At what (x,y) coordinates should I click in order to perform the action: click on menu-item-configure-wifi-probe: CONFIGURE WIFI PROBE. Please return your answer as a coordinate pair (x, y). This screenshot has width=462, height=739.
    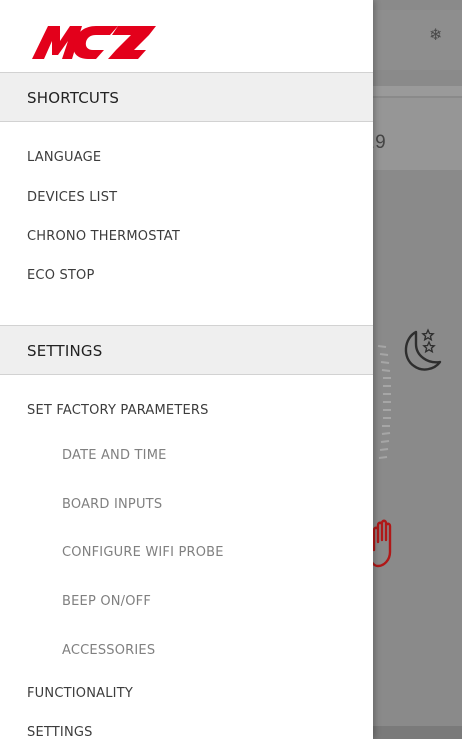
    Looking at the image, I should click on (143, 553).